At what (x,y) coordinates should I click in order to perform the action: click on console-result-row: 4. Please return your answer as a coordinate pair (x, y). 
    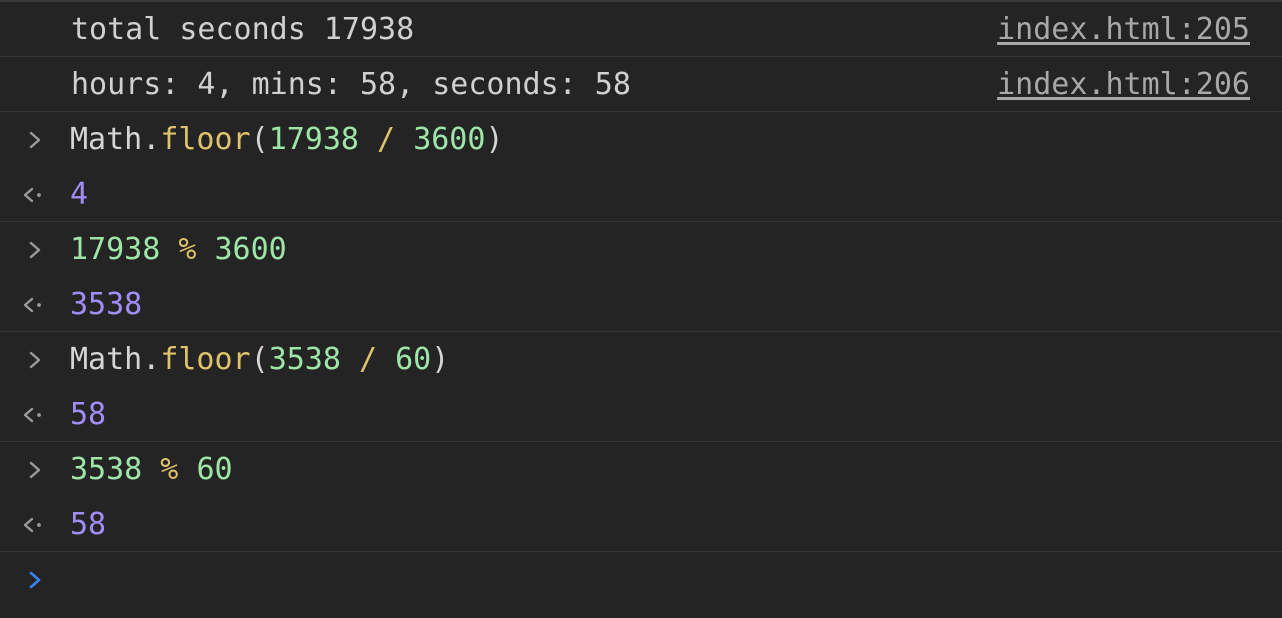
    Looking at the image, I should click on (641, 194).